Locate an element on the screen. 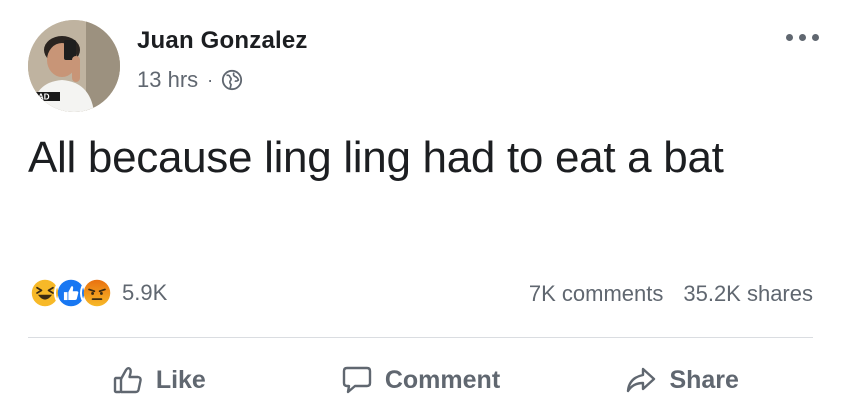  reaction-count: 5.9K is located at coordinates (145, 292).